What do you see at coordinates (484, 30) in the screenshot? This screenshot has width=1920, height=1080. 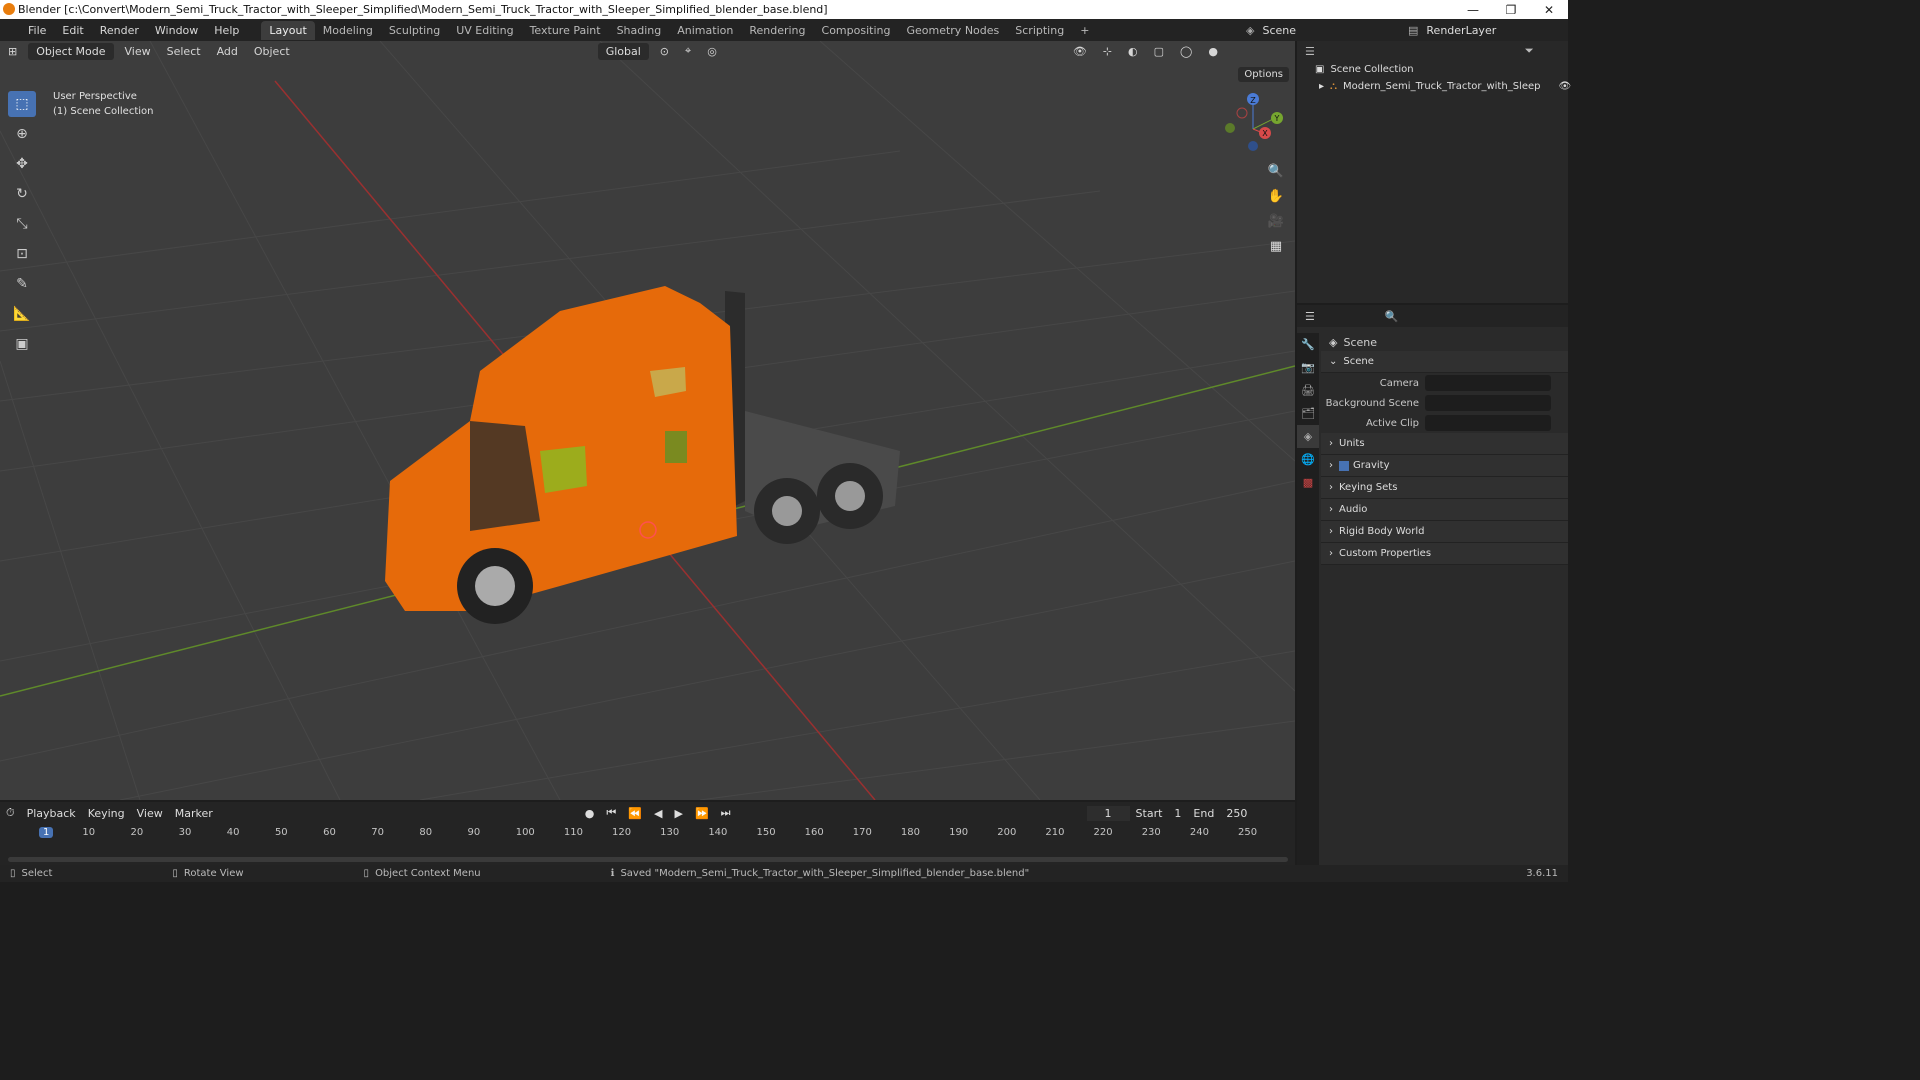 I see `tab-uv-editing: UV Editing` at bounding box center [484, 30].